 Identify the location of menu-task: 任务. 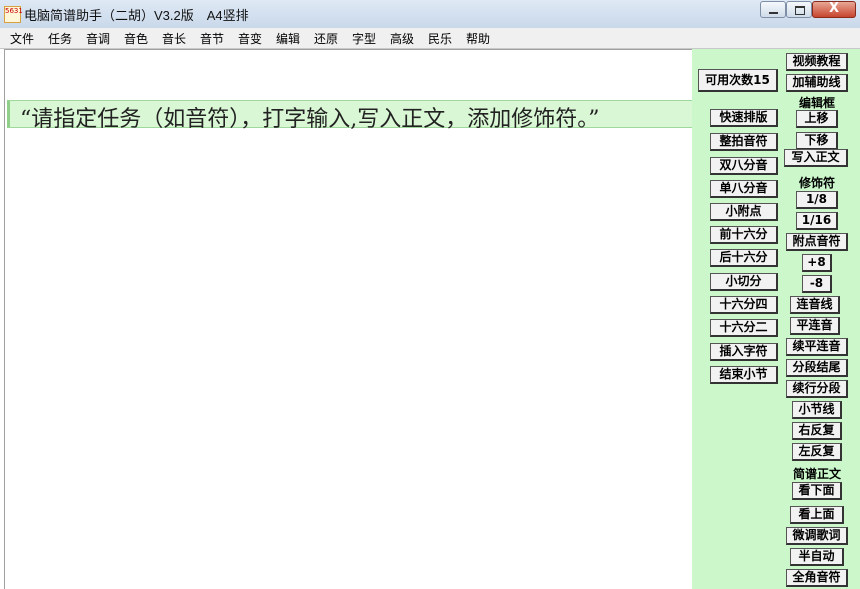
(60, 38).